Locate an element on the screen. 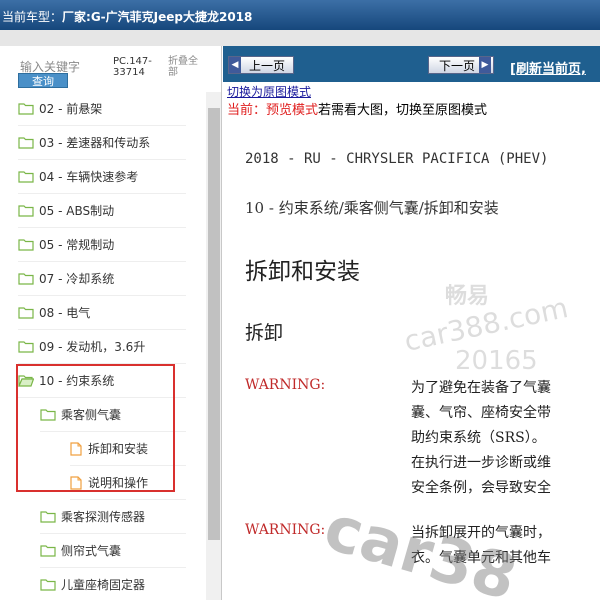  tree-item: 05 - ABS制动 is located at coordinates (102, 211).